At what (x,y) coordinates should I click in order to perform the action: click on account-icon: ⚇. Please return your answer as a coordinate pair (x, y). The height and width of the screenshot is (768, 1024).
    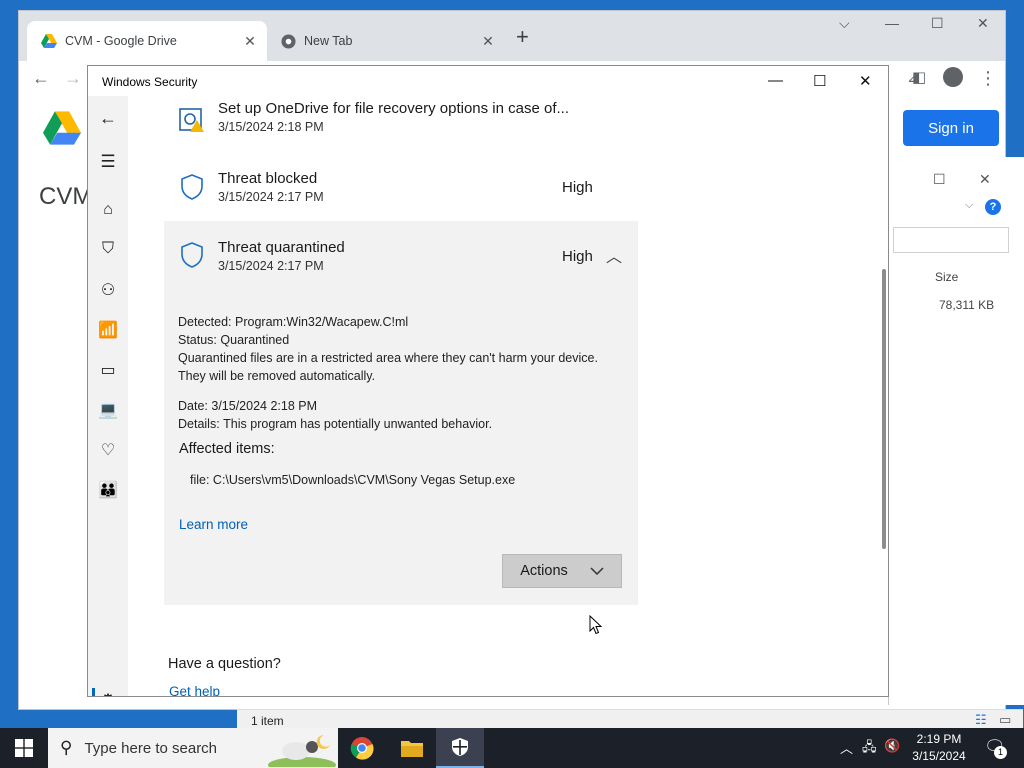
    Looking at the image, I should click on (108, 290).